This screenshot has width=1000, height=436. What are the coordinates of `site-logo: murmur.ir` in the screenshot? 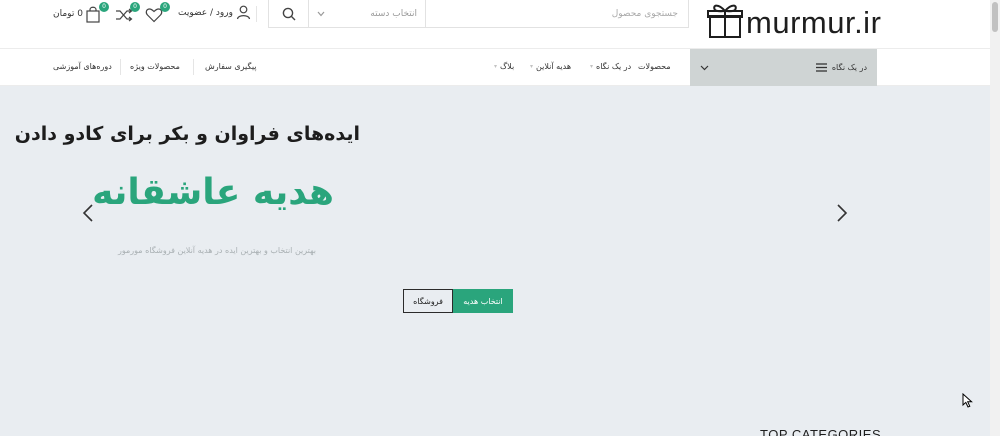 It's located at (793, 19).